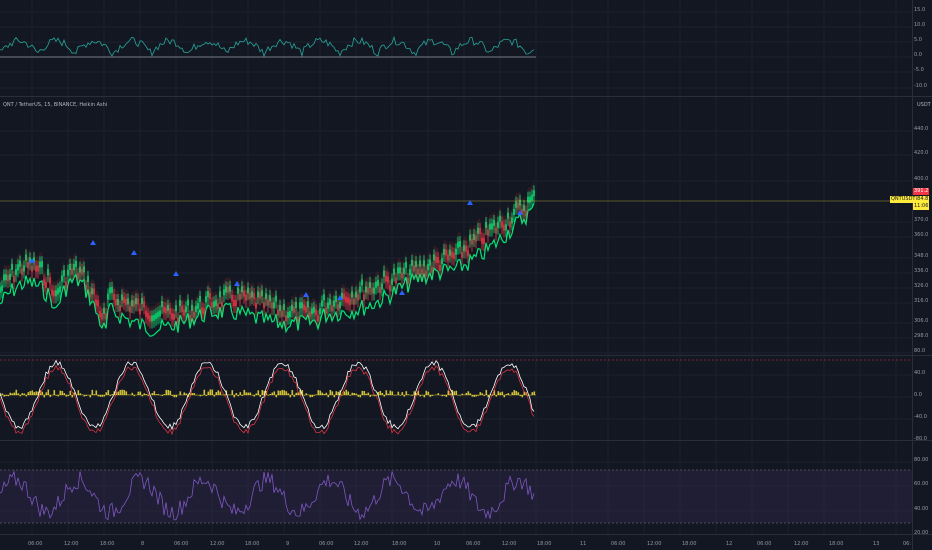 The width and height of the screenshot is (932, 550). What do you see at coordinates (583, 544) in the screenshot?
I see `x-tick: 11` at bounding box center [583, 544].